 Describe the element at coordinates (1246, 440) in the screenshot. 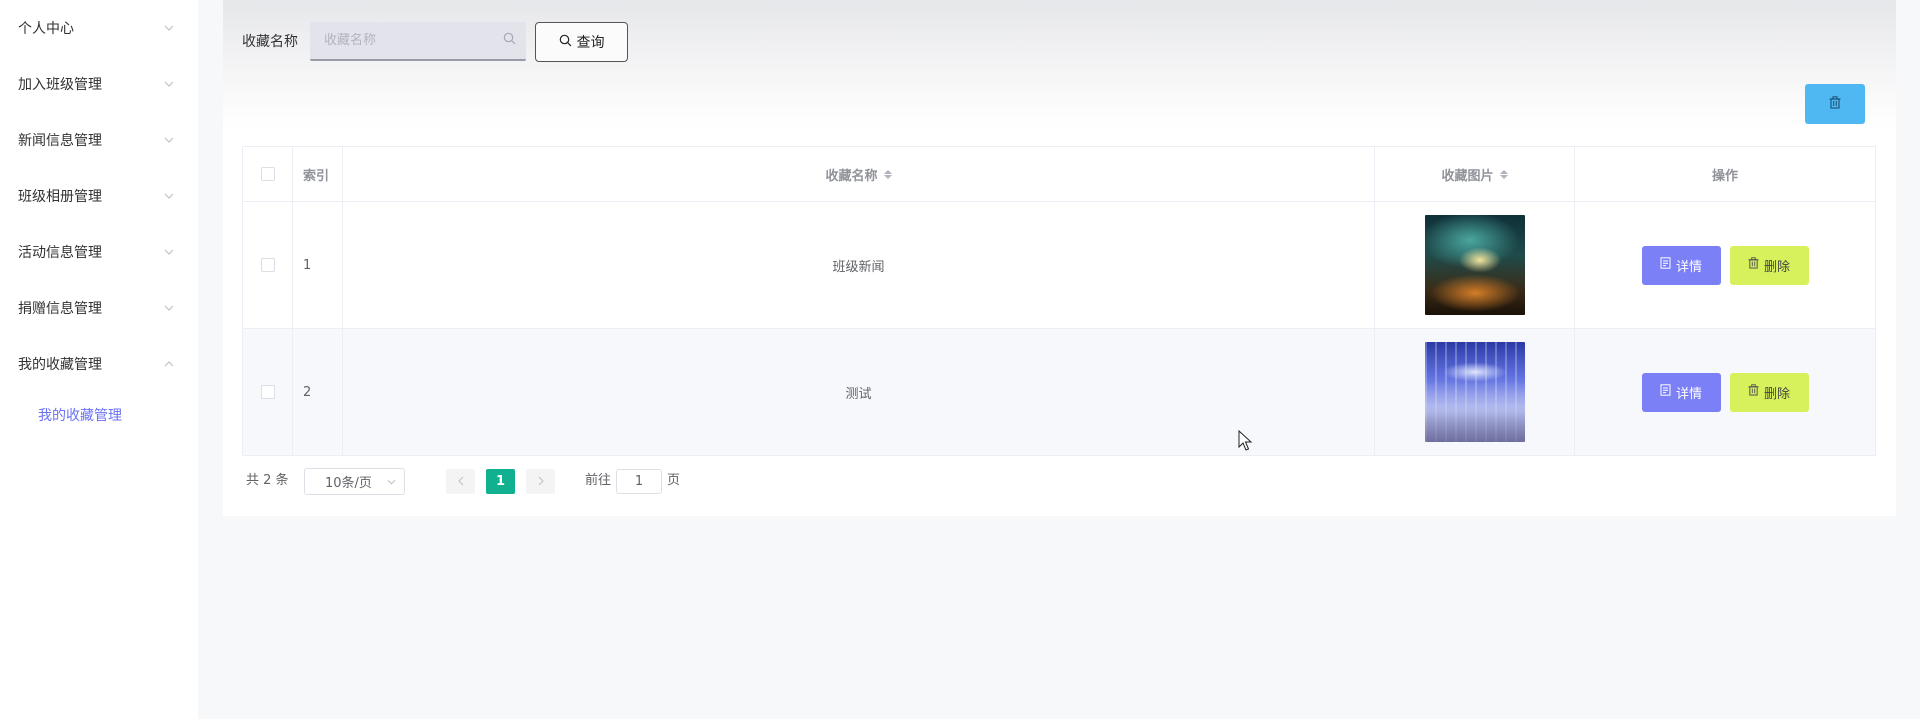

I see `mouse-cursor-icon` at that location.